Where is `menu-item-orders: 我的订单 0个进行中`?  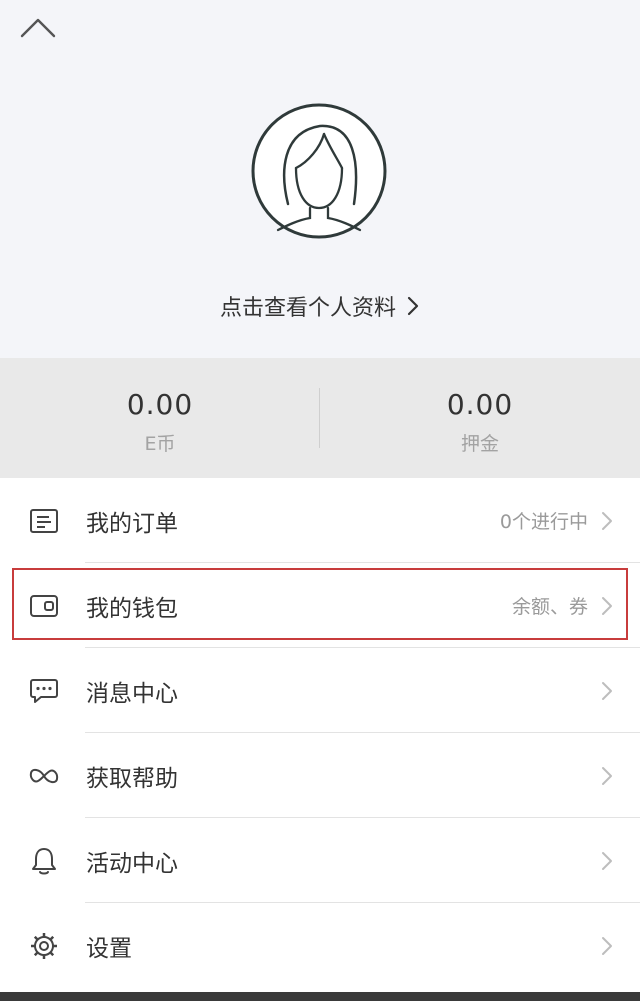 menu-item-orders: 我的订单 0个进行中 is located at coordinates (320, 520).